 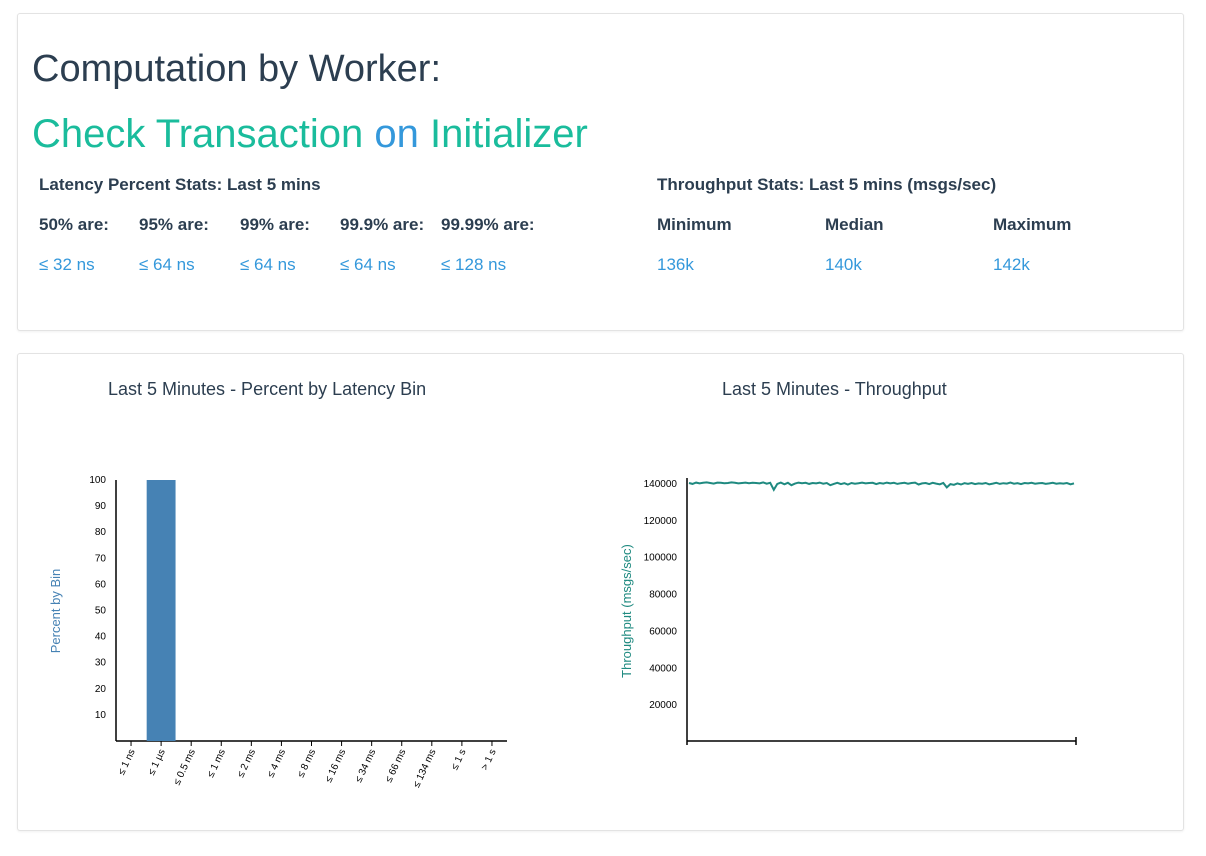 I want to click on throughput-col-value: 140k, so click(x=843, y=264).